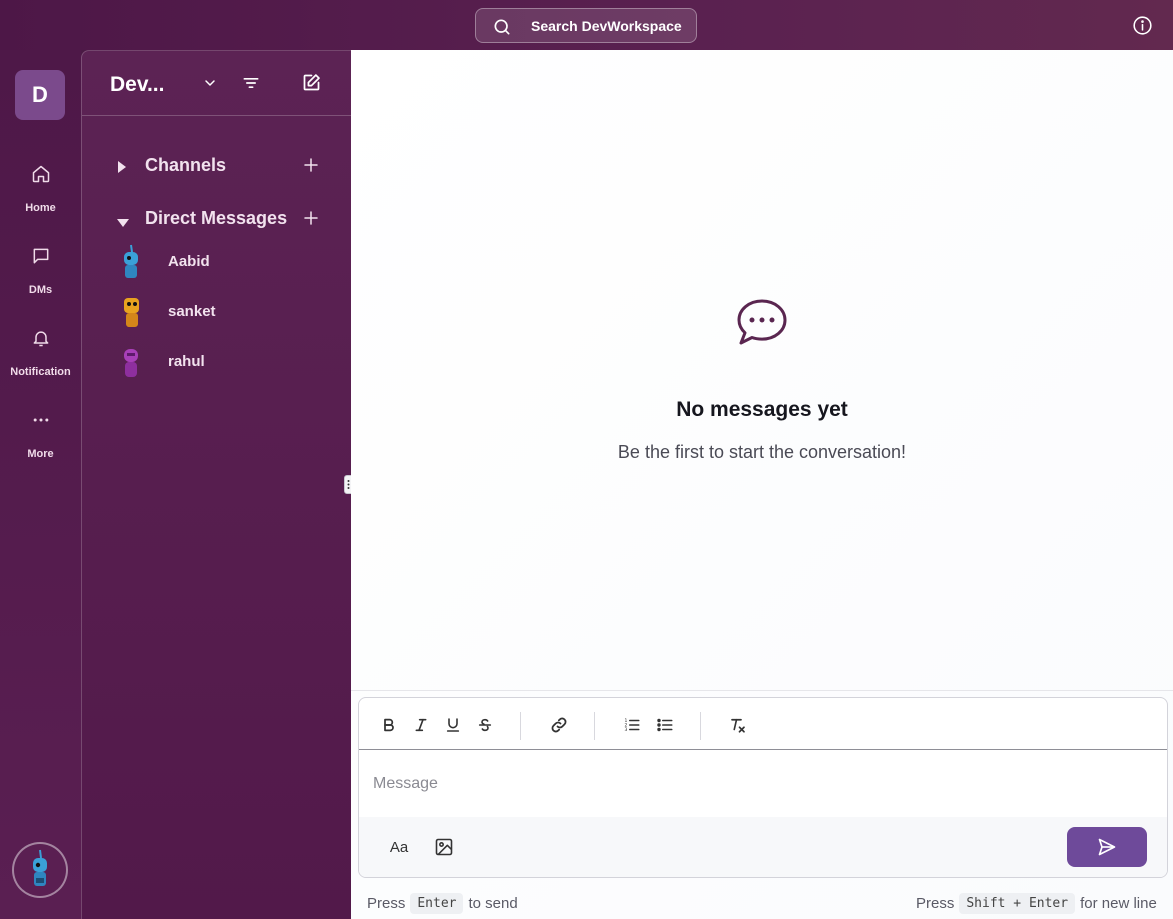  Describe the element at coordinates (738, 725) in the screenshot. I see `clear-formatting-icon` at that location.